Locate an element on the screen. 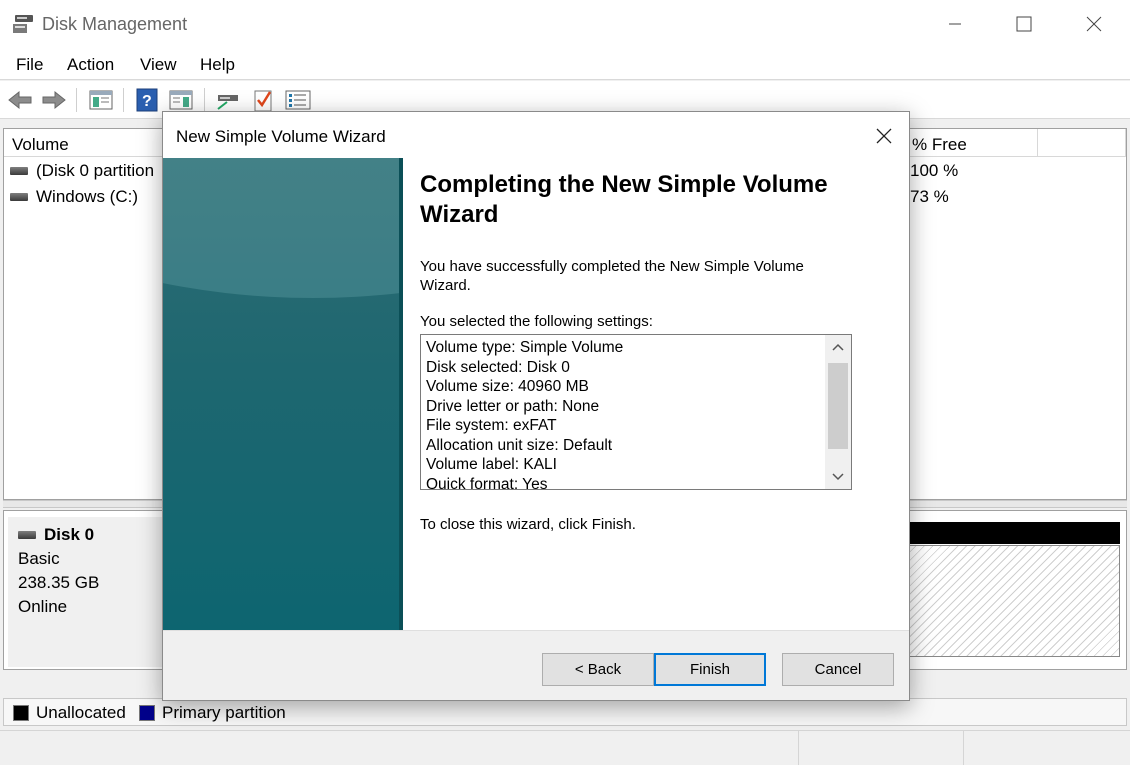 The height and width of the screenshot is (765, 1130). disk-info: Disk 0 Basic 238.35 GB Online is located at coordinates (98, 592).